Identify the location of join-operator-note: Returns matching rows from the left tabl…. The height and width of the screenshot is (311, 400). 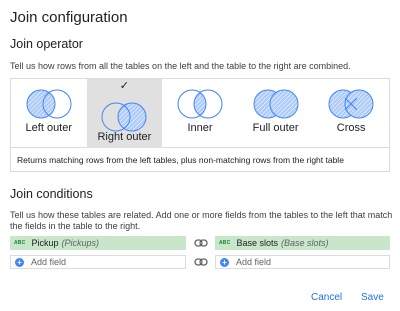
(180, 160).